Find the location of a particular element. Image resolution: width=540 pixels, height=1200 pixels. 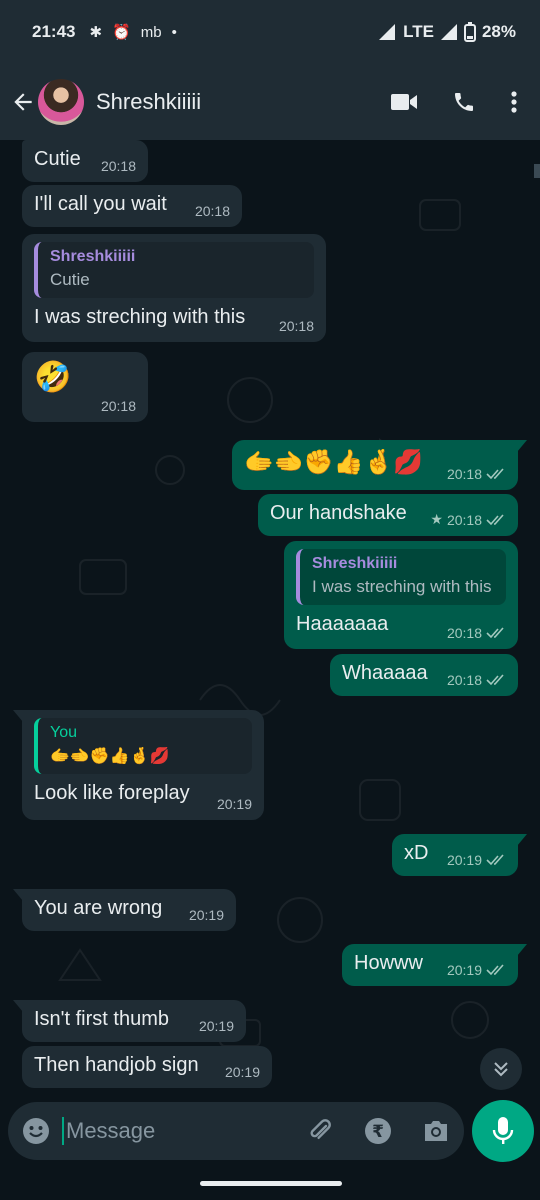

system-nav-bar is located at coordinates (270, 1181).